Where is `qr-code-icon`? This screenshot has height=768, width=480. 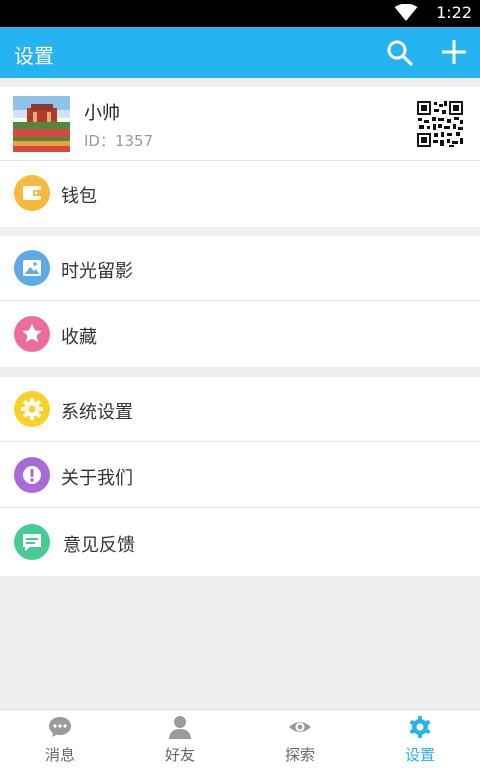
qr-code-icon is located at coordinates (440, 124).